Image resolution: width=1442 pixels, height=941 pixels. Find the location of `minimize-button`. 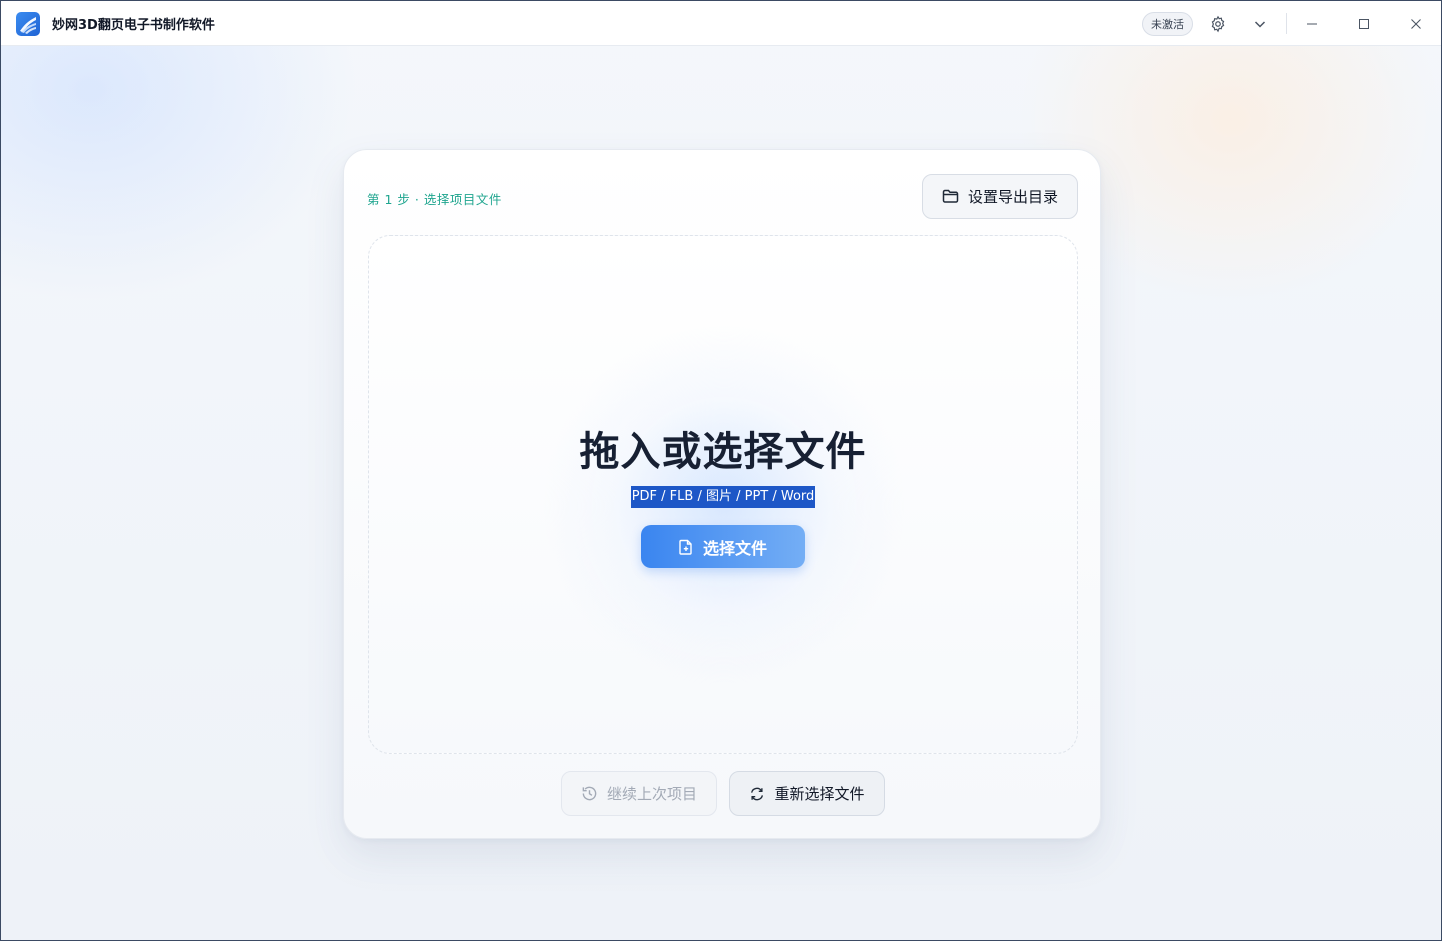

minimize-button is located at coordinates (1312, 24).